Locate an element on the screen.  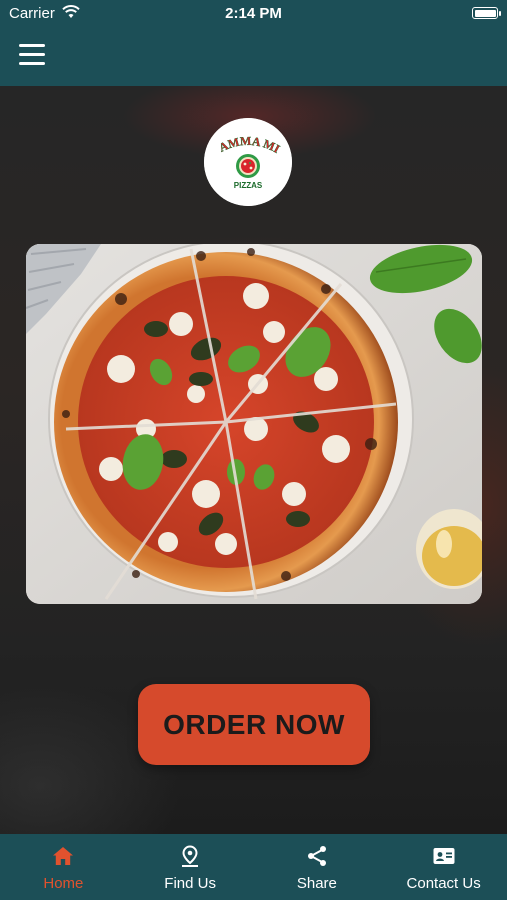
contact-card-icon is located at coordinates (444, 856).